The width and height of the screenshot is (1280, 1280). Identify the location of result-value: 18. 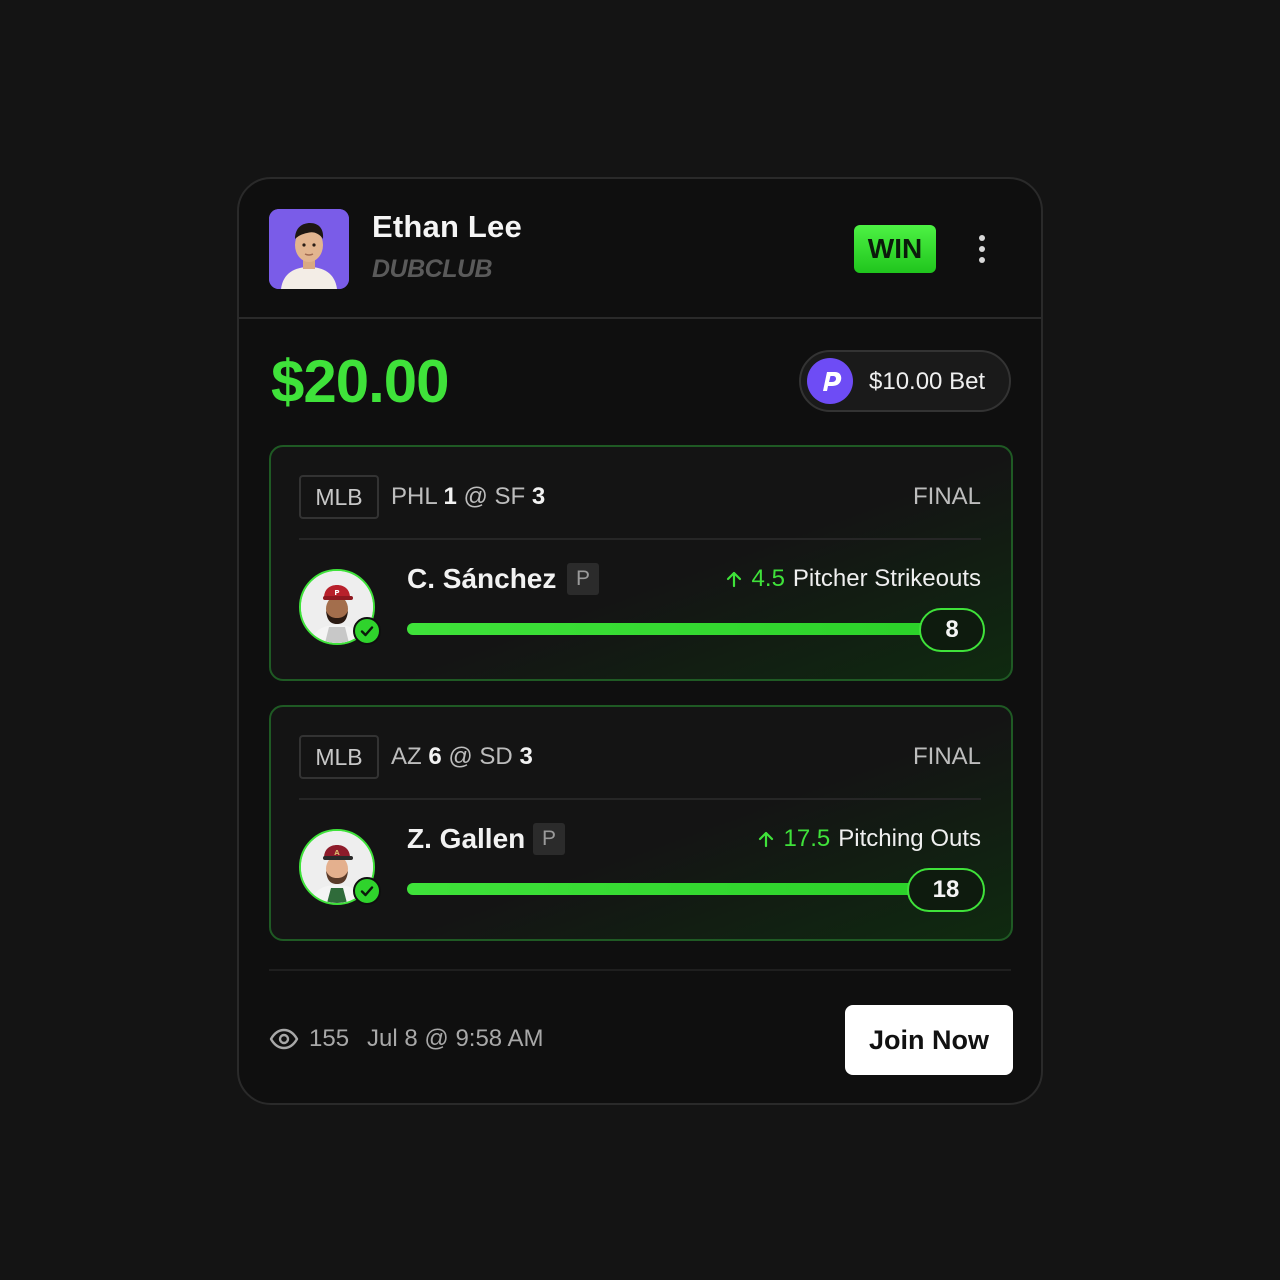
(946, 890).